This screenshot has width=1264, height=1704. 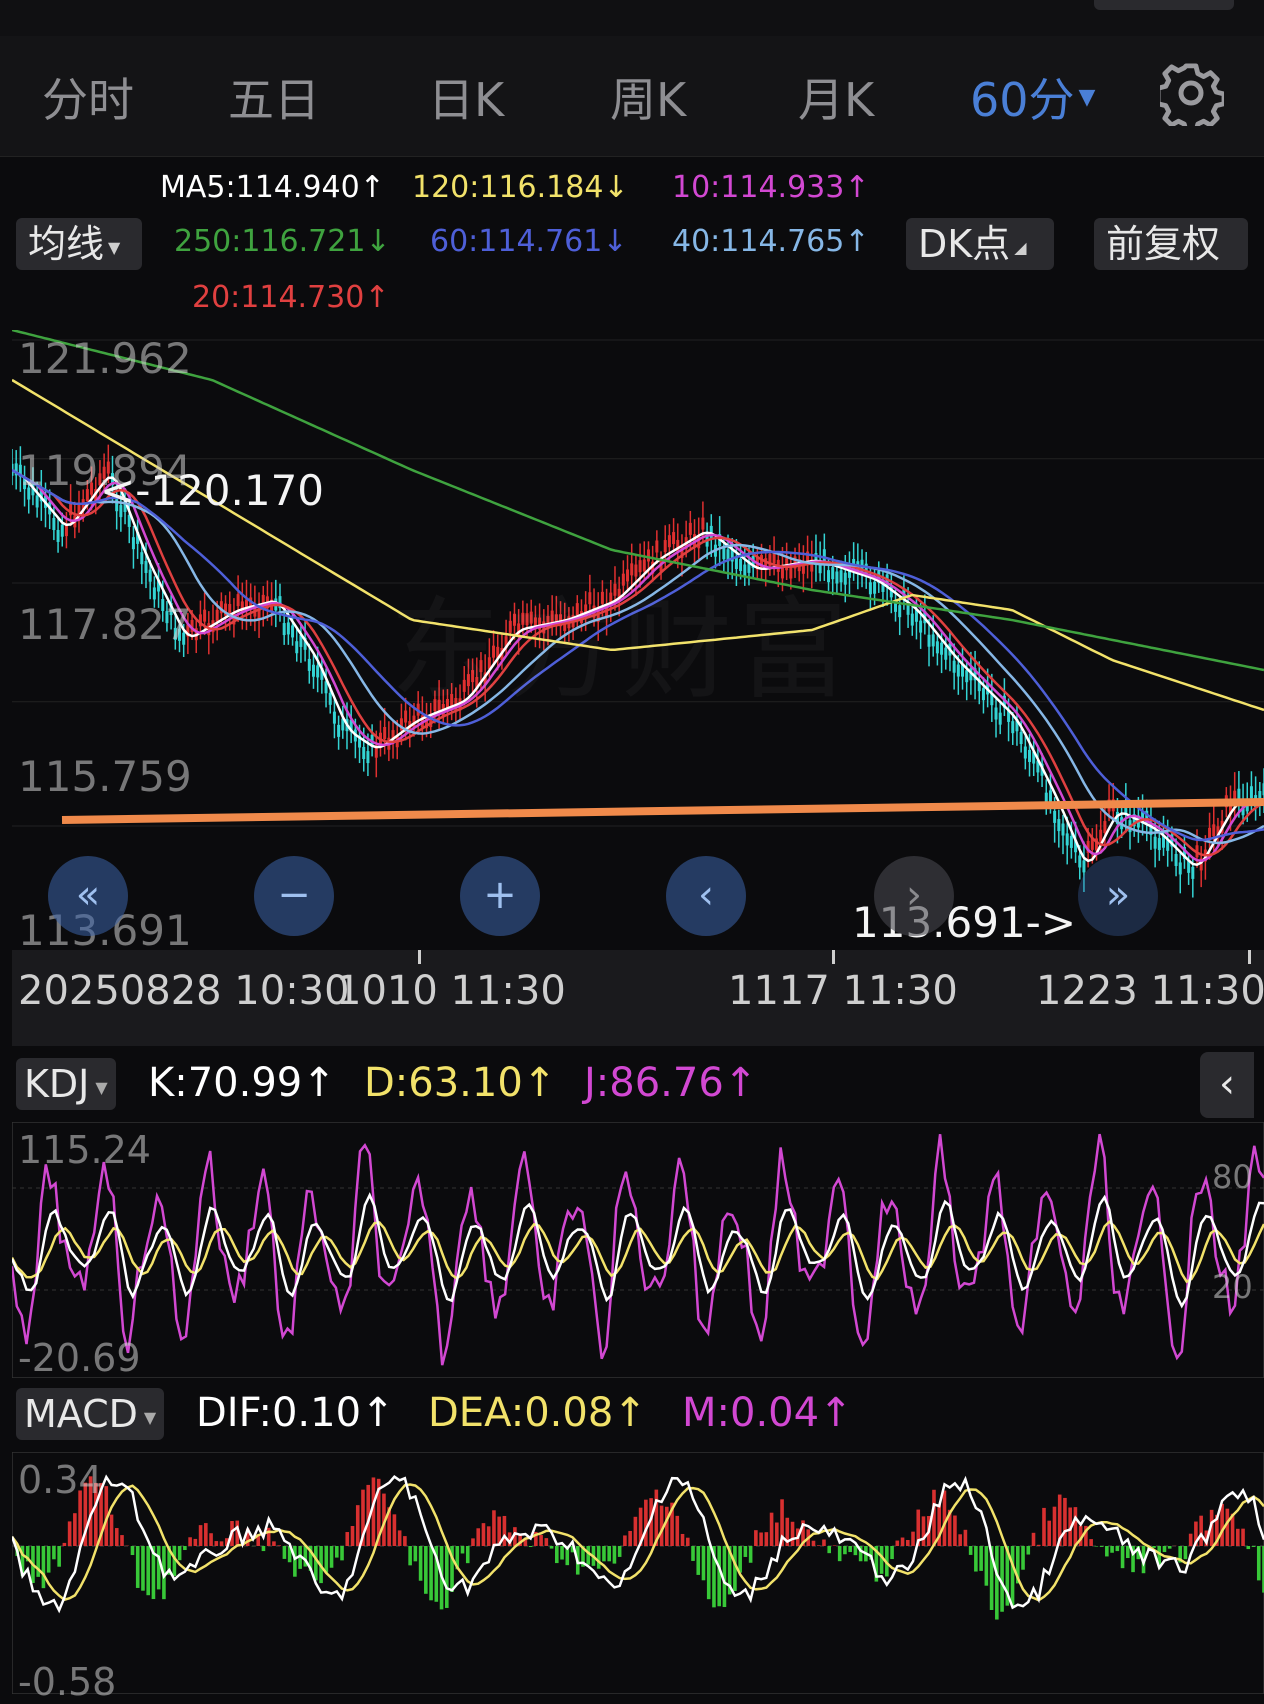 I want to click on zoom-in-button: +, so click(x=500, y=896).